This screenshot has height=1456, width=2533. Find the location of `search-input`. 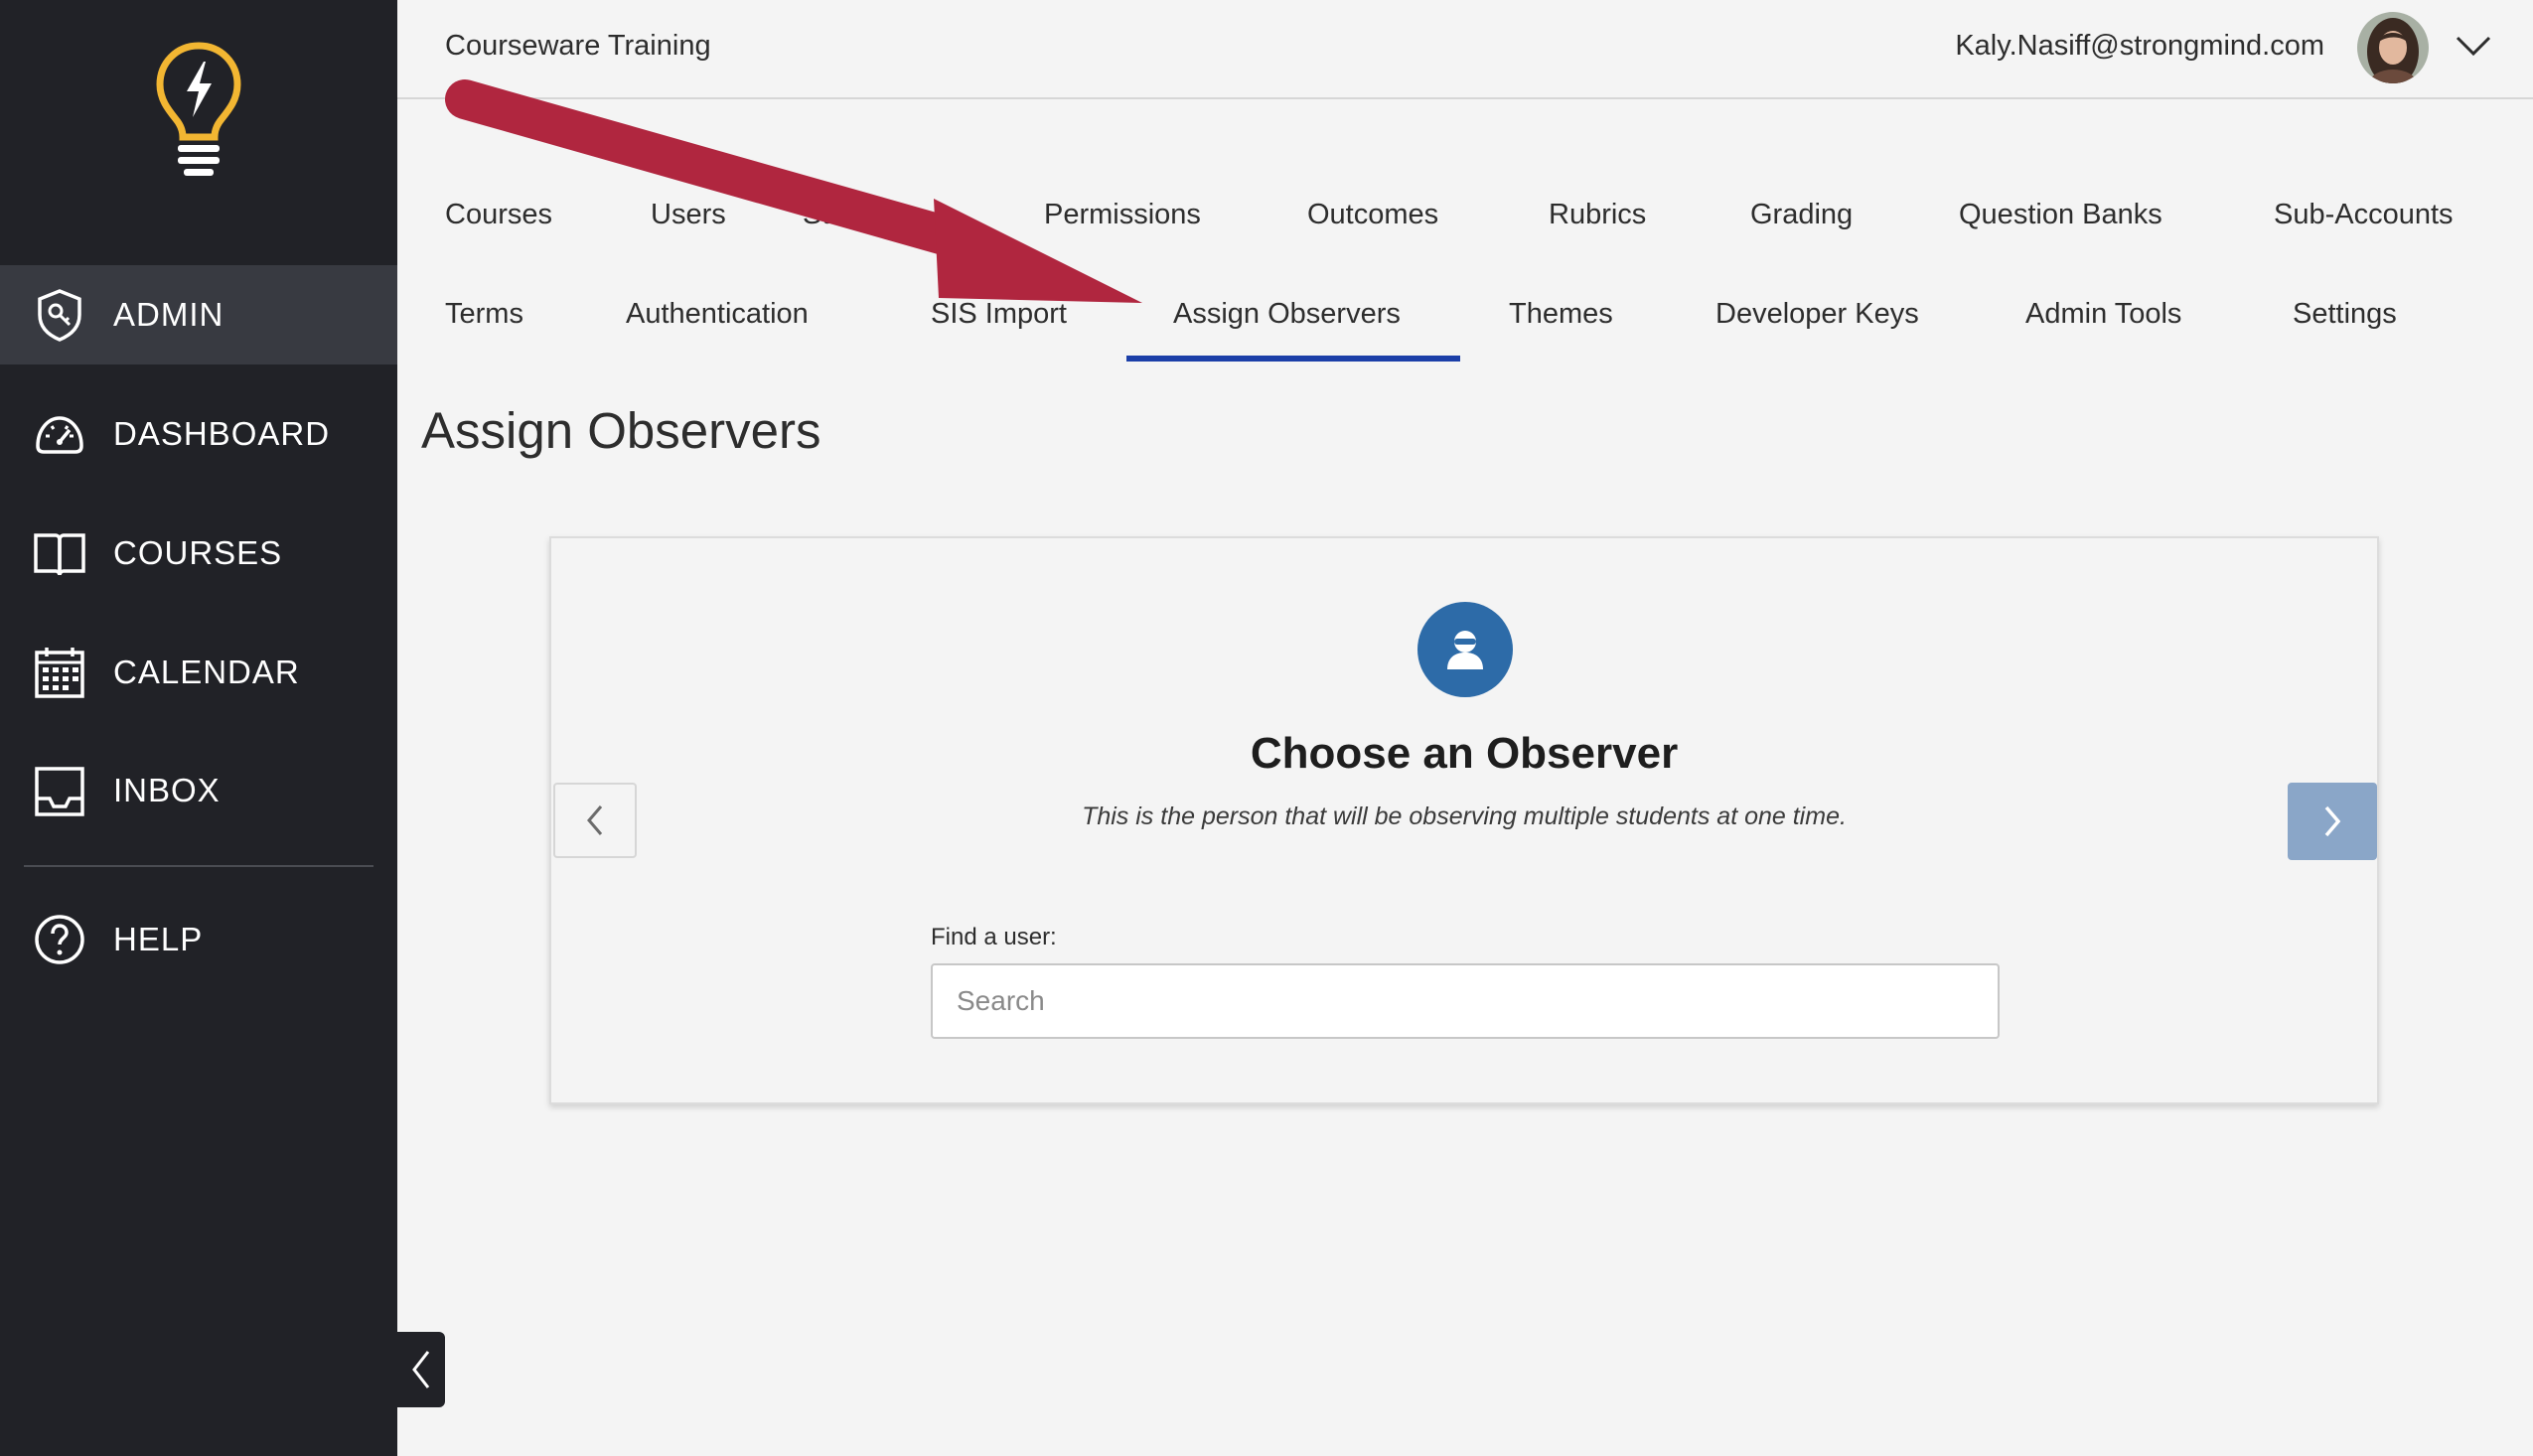

search-input is located at coordinates (1465, 1001).